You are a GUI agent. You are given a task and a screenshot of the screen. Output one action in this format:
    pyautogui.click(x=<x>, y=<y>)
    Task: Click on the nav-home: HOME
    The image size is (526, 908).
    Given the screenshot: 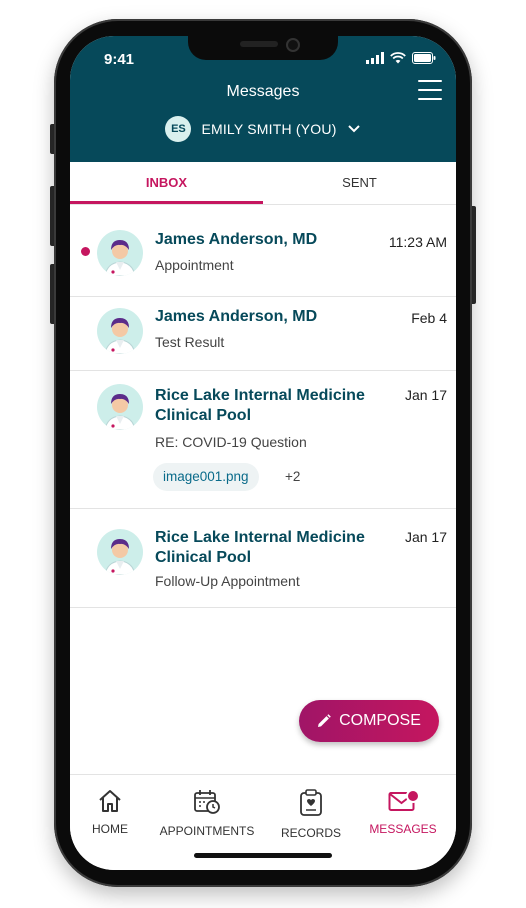 What is the action you would take?
    pyautogui.click(x=110, y=812)
    